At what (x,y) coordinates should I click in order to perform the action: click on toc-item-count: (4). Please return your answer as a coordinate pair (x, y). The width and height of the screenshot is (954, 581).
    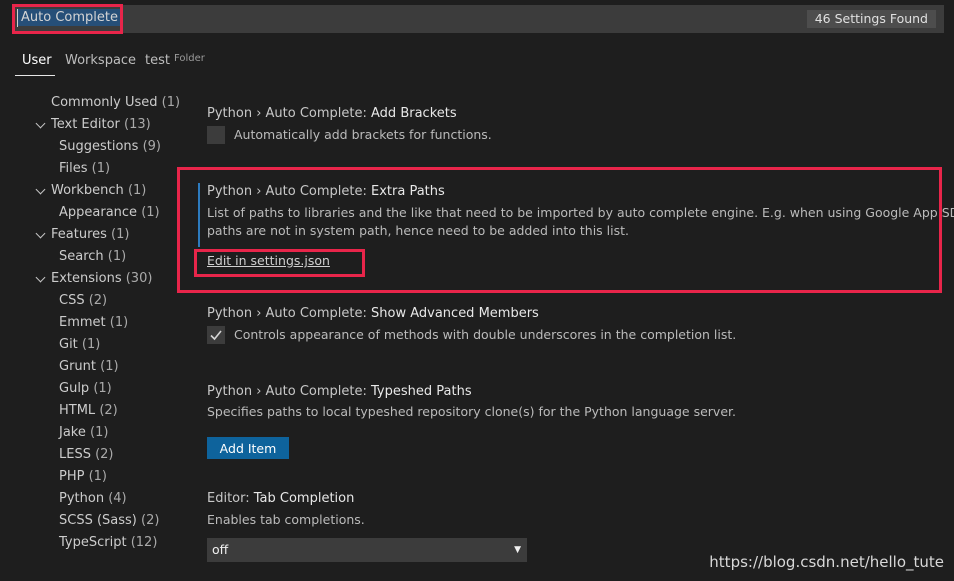
    Looking at the image, I should click on (117, 498).